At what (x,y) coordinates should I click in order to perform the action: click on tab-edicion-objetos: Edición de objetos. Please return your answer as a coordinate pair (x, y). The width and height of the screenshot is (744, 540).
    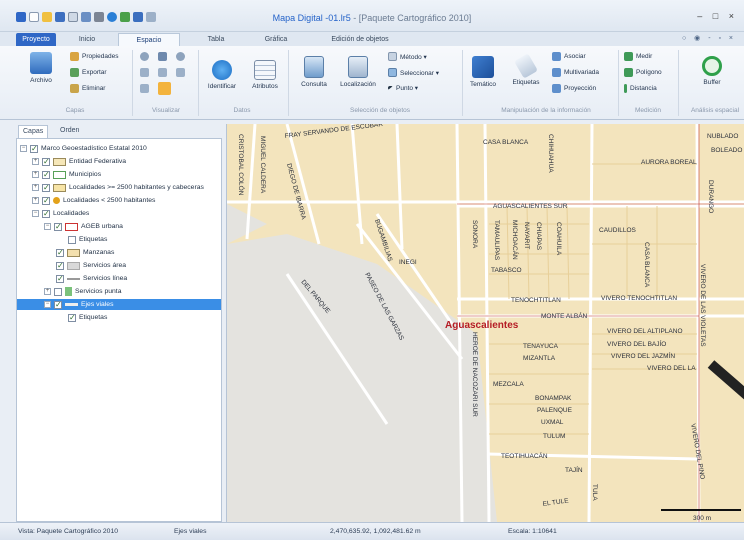
    Looking at the image, I should click on (360, 39).